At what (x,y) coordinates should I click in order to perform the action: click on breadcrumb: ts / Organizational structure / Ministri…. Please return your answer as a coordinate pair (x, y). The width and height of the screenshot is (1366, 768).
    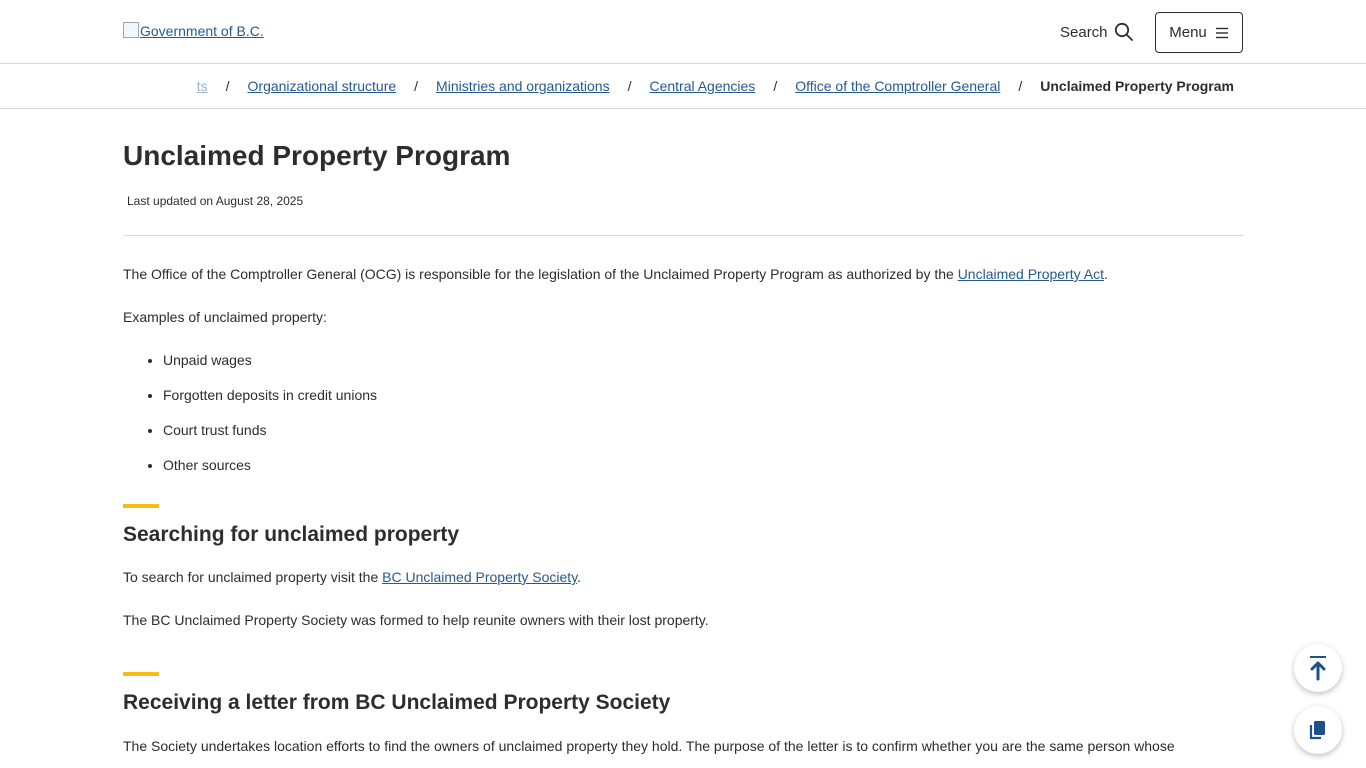
    Looking at the image, I should click on (715, 86).